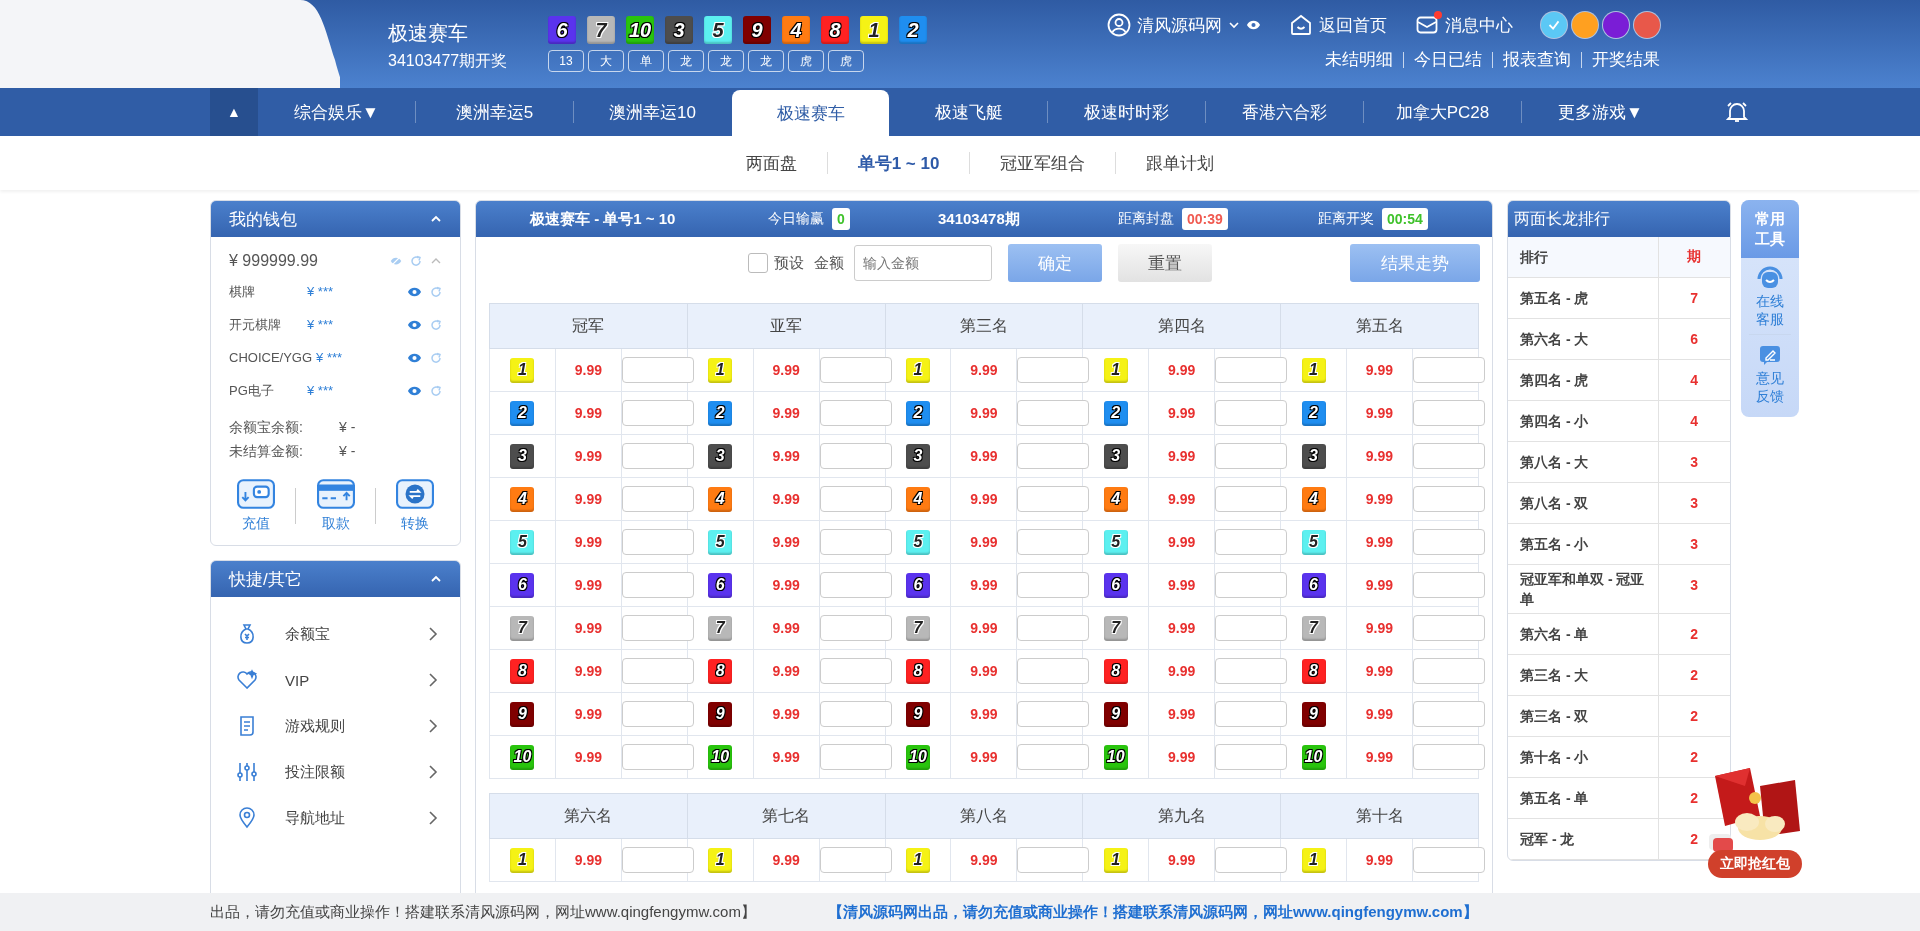 The width and height of the screenshot is (1920, 931). What do you see at coordinates (1234, 25) in the screenshot?
I see `chevron-down-icon` at bounding box center [1234, 25].